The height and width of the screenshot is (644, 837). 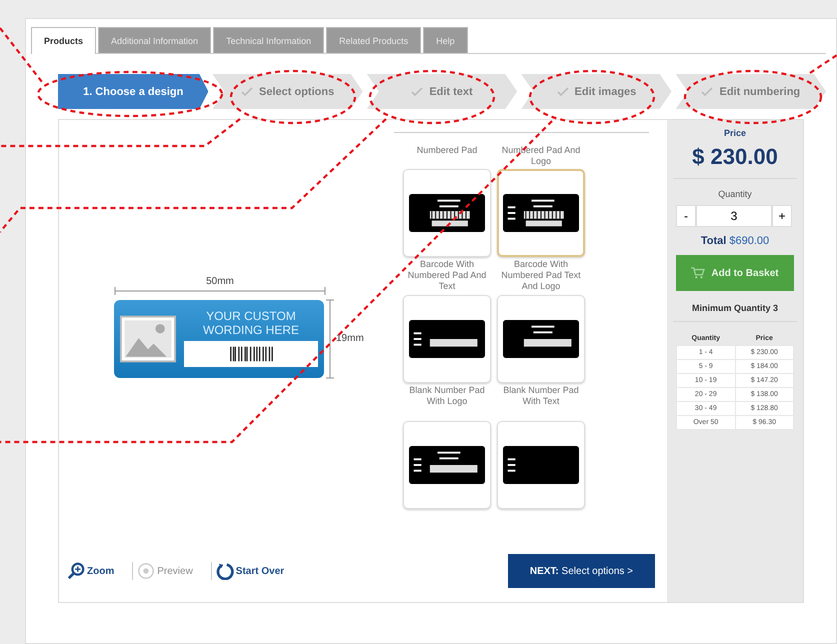 I want to click on tool-button: Zoom, so click(x=90, y=571).